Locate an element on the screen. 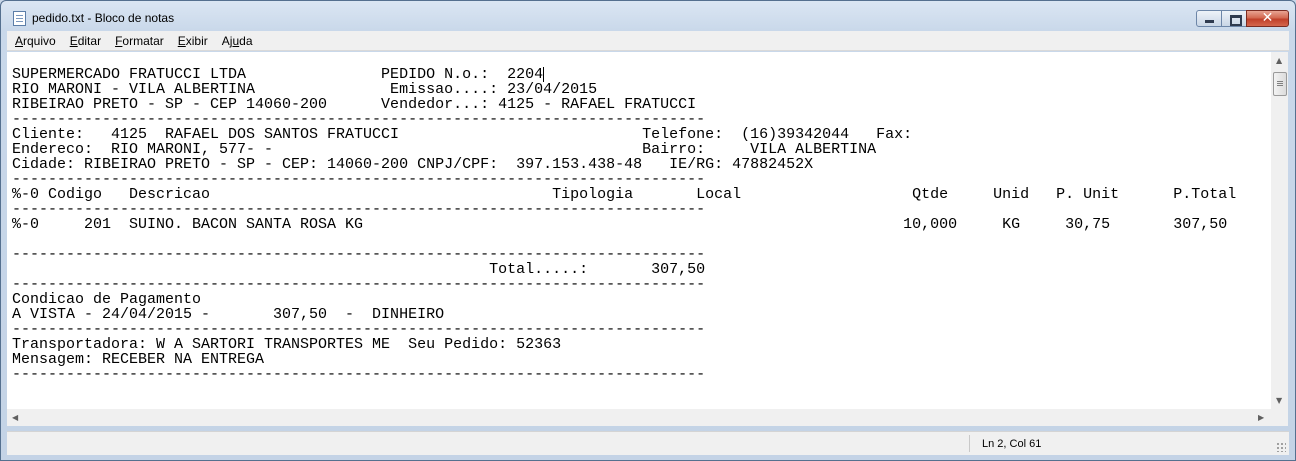 The width and height of the screenshot is (1296, 461). vertical-scroll-thumb is located at coordinates (1280, 84).